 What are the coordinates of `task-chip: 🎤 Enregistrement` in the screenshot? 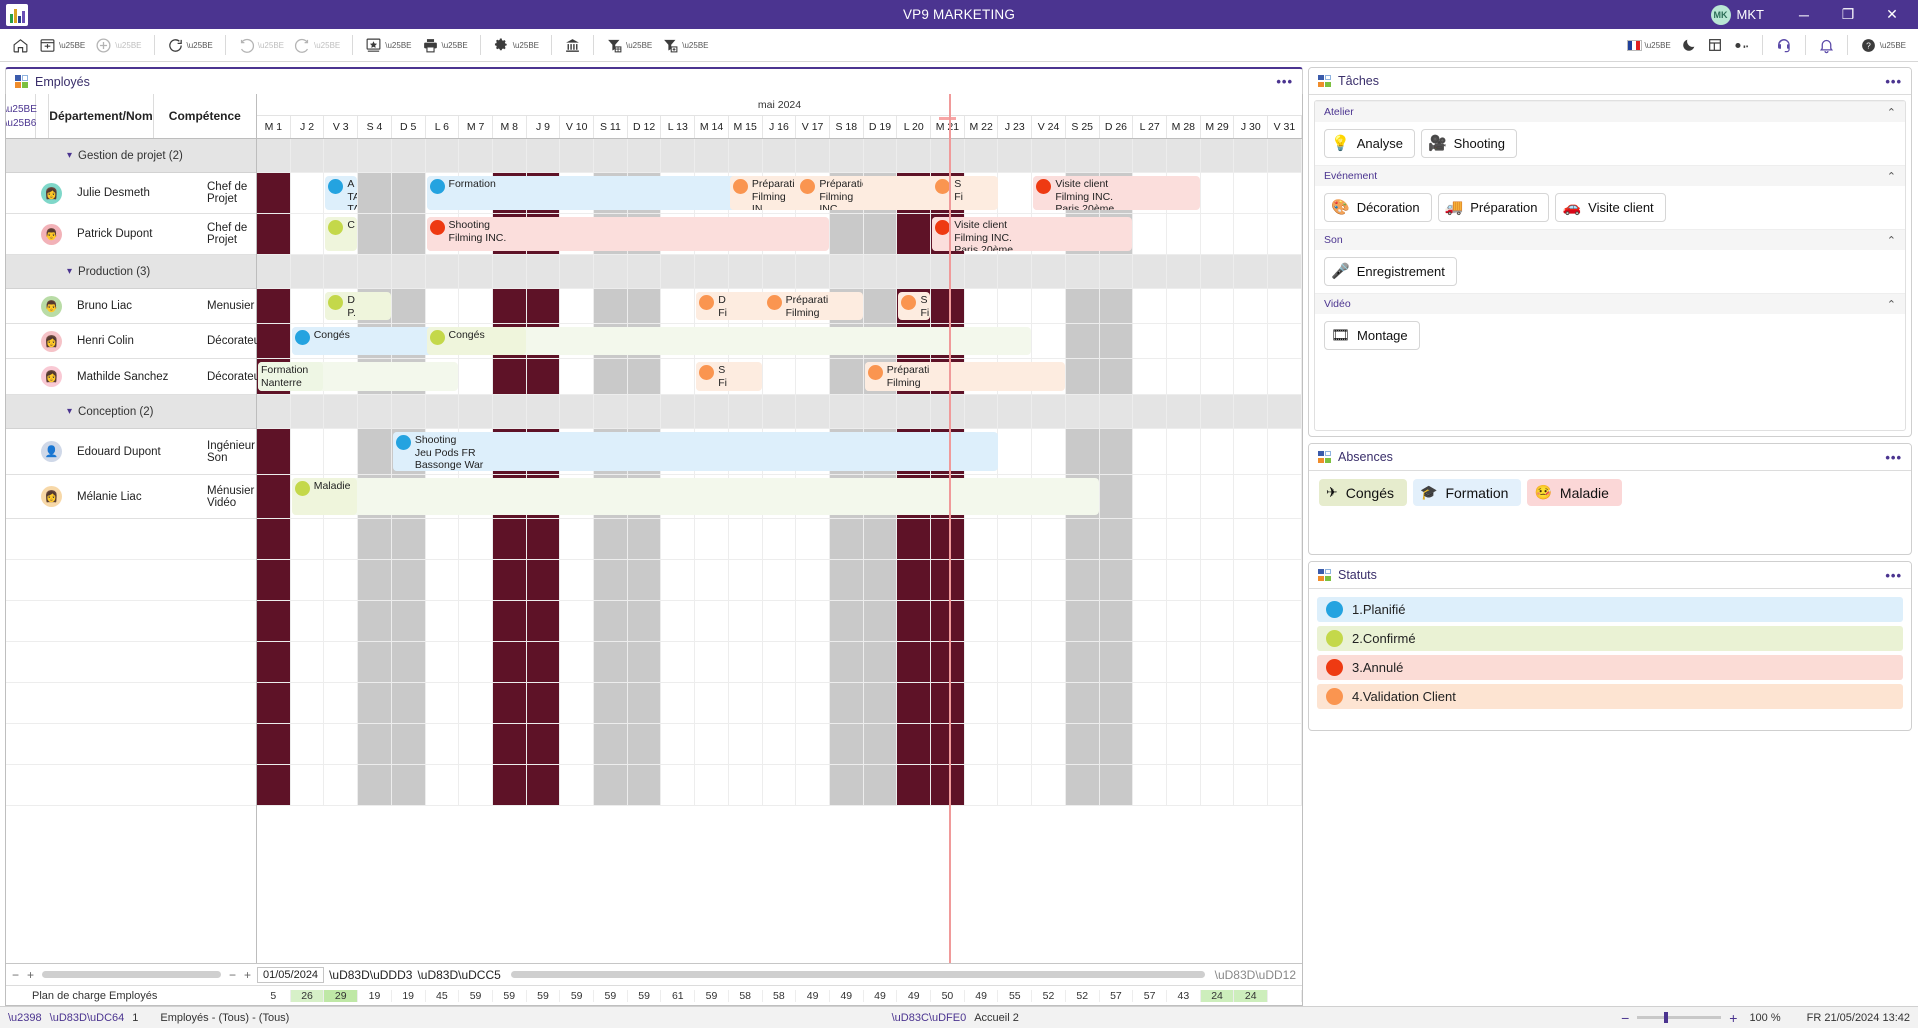 It's located at (1390, 271).